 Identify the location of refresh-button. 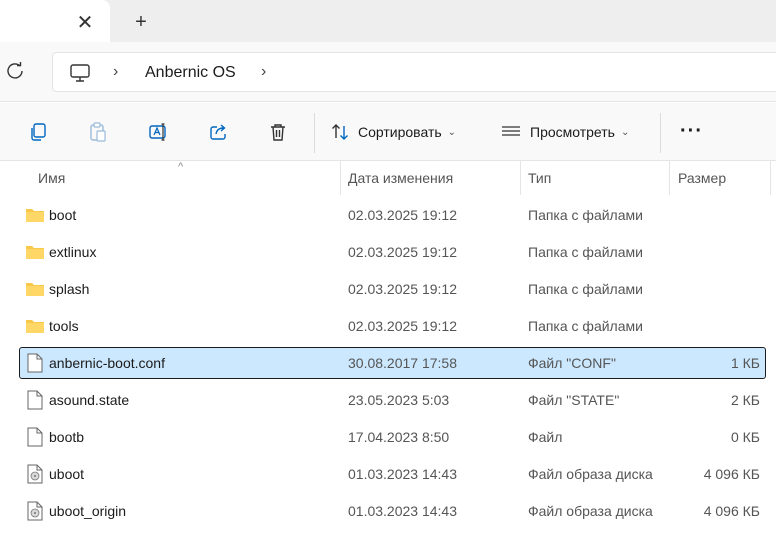
(15, 71).